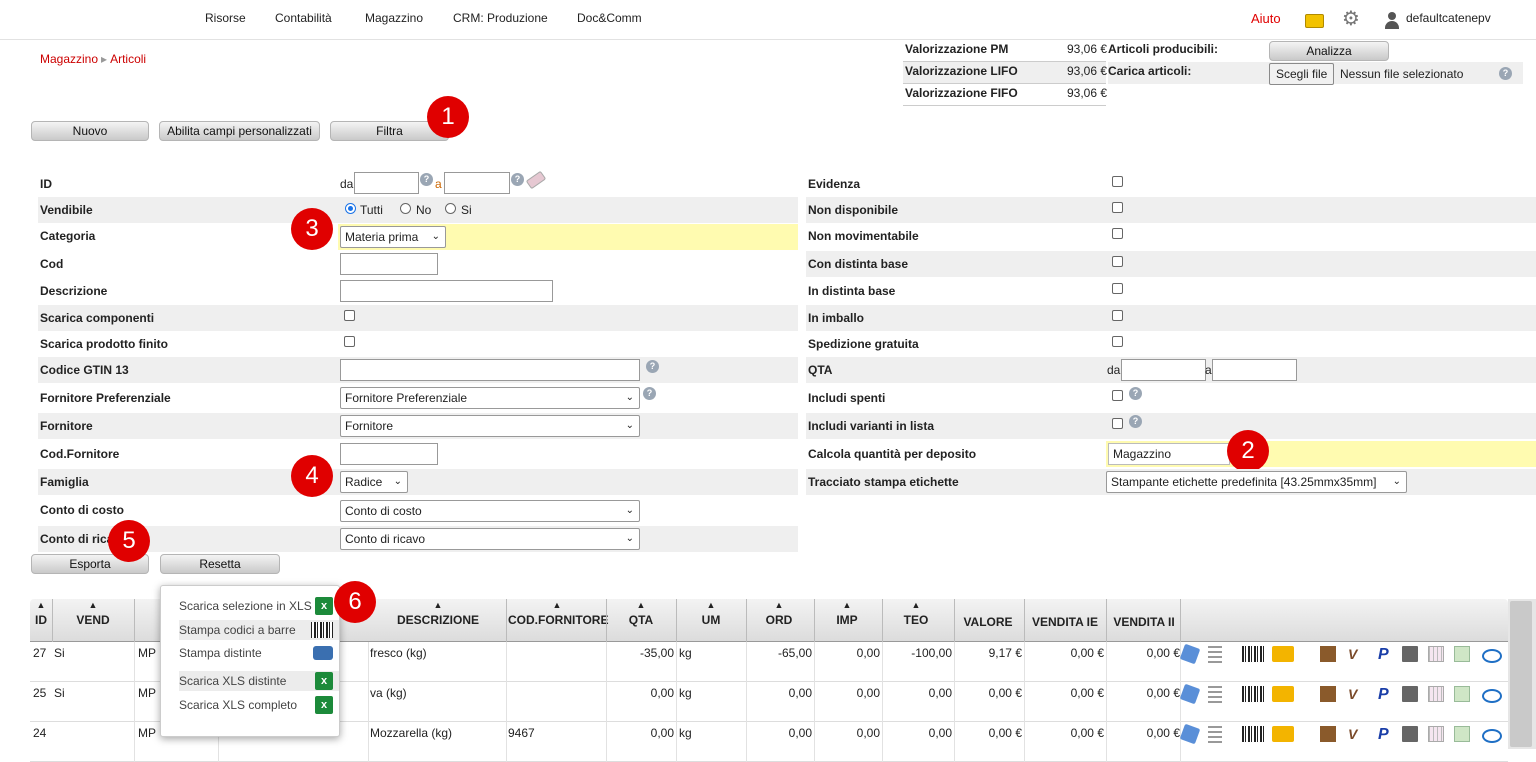 This screenshot has height=762, width=1536. What do you see at coordinates (450, 208) in the screenshot?
I see `sellable-yes-radio` at bounding box center [450, 208].